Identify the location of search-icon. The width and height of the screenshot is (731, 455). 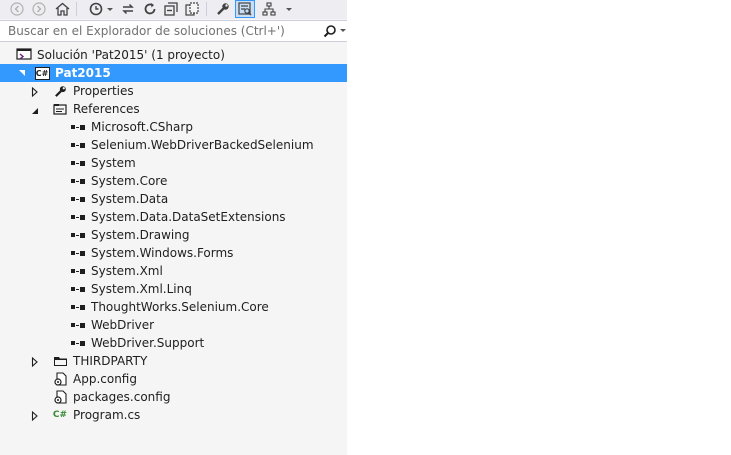
(330, 31).